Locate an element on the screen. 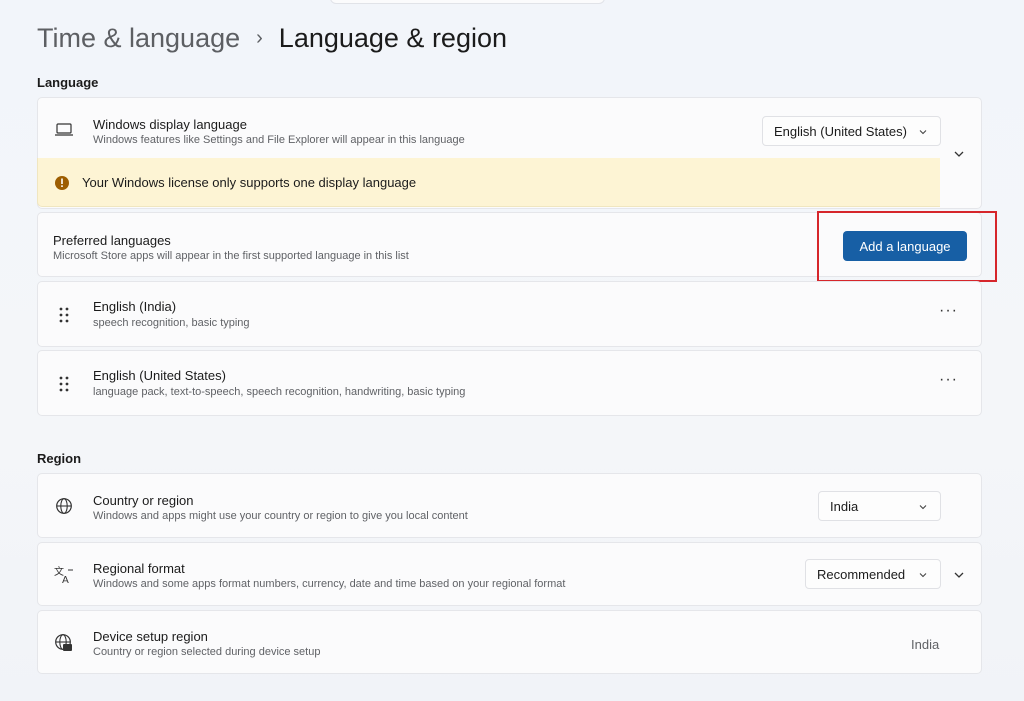 This screenshot has height=701, width=1024. country-region-value: India is located at coordinates (844, 506).